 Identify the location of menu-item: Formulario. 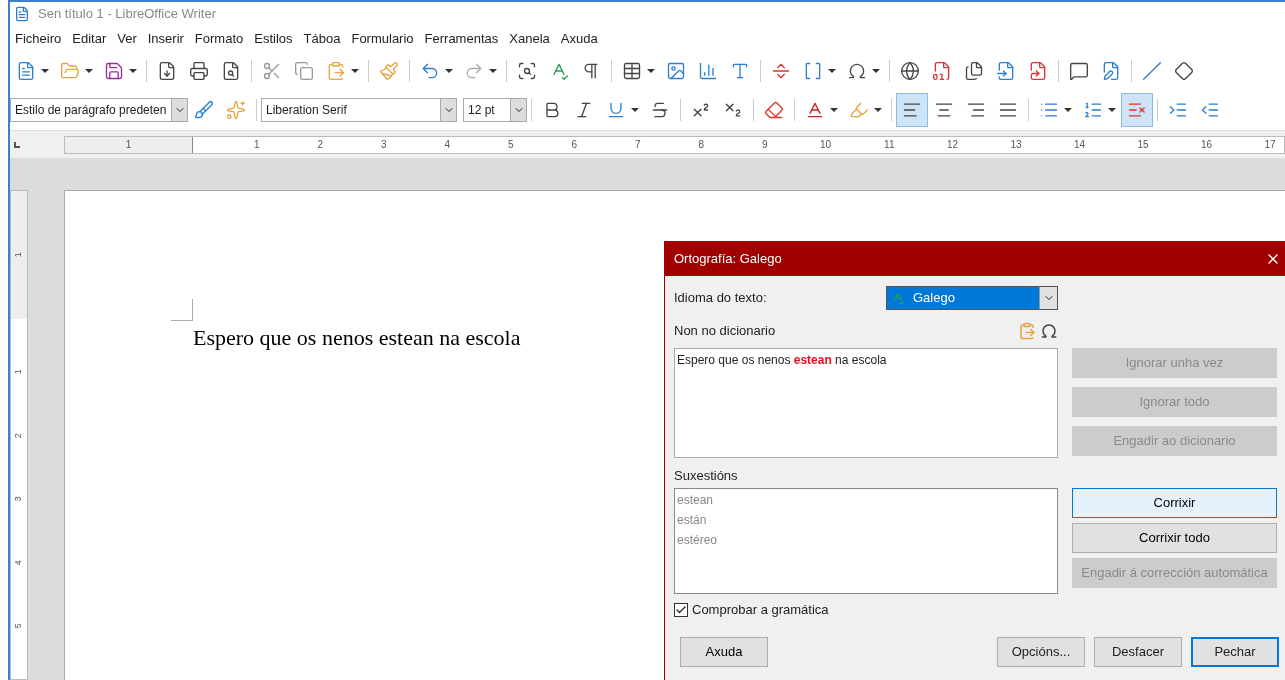
(382, 39).